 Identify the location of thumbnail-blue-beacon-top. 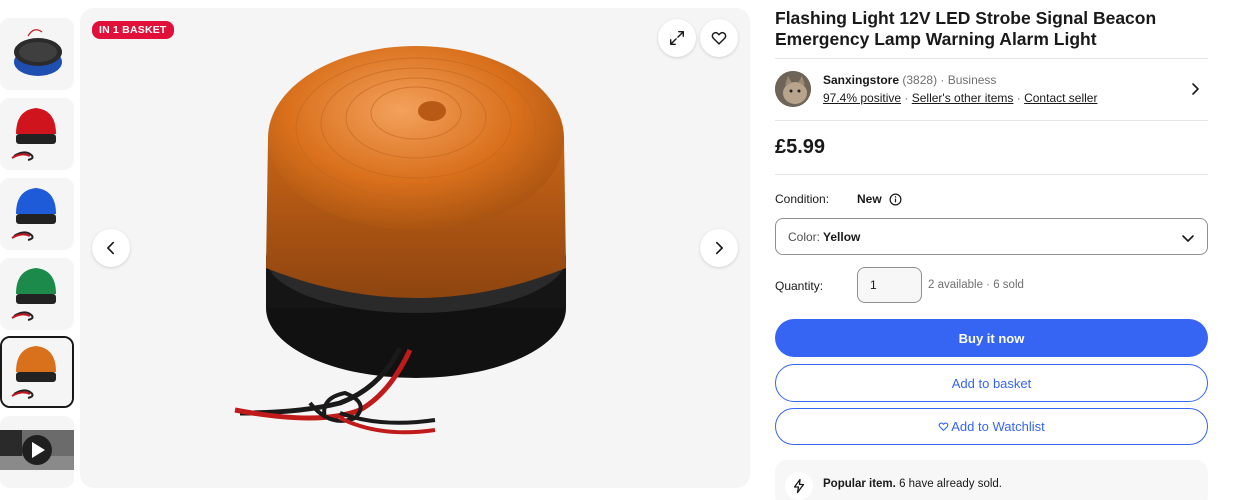
(37, 54).